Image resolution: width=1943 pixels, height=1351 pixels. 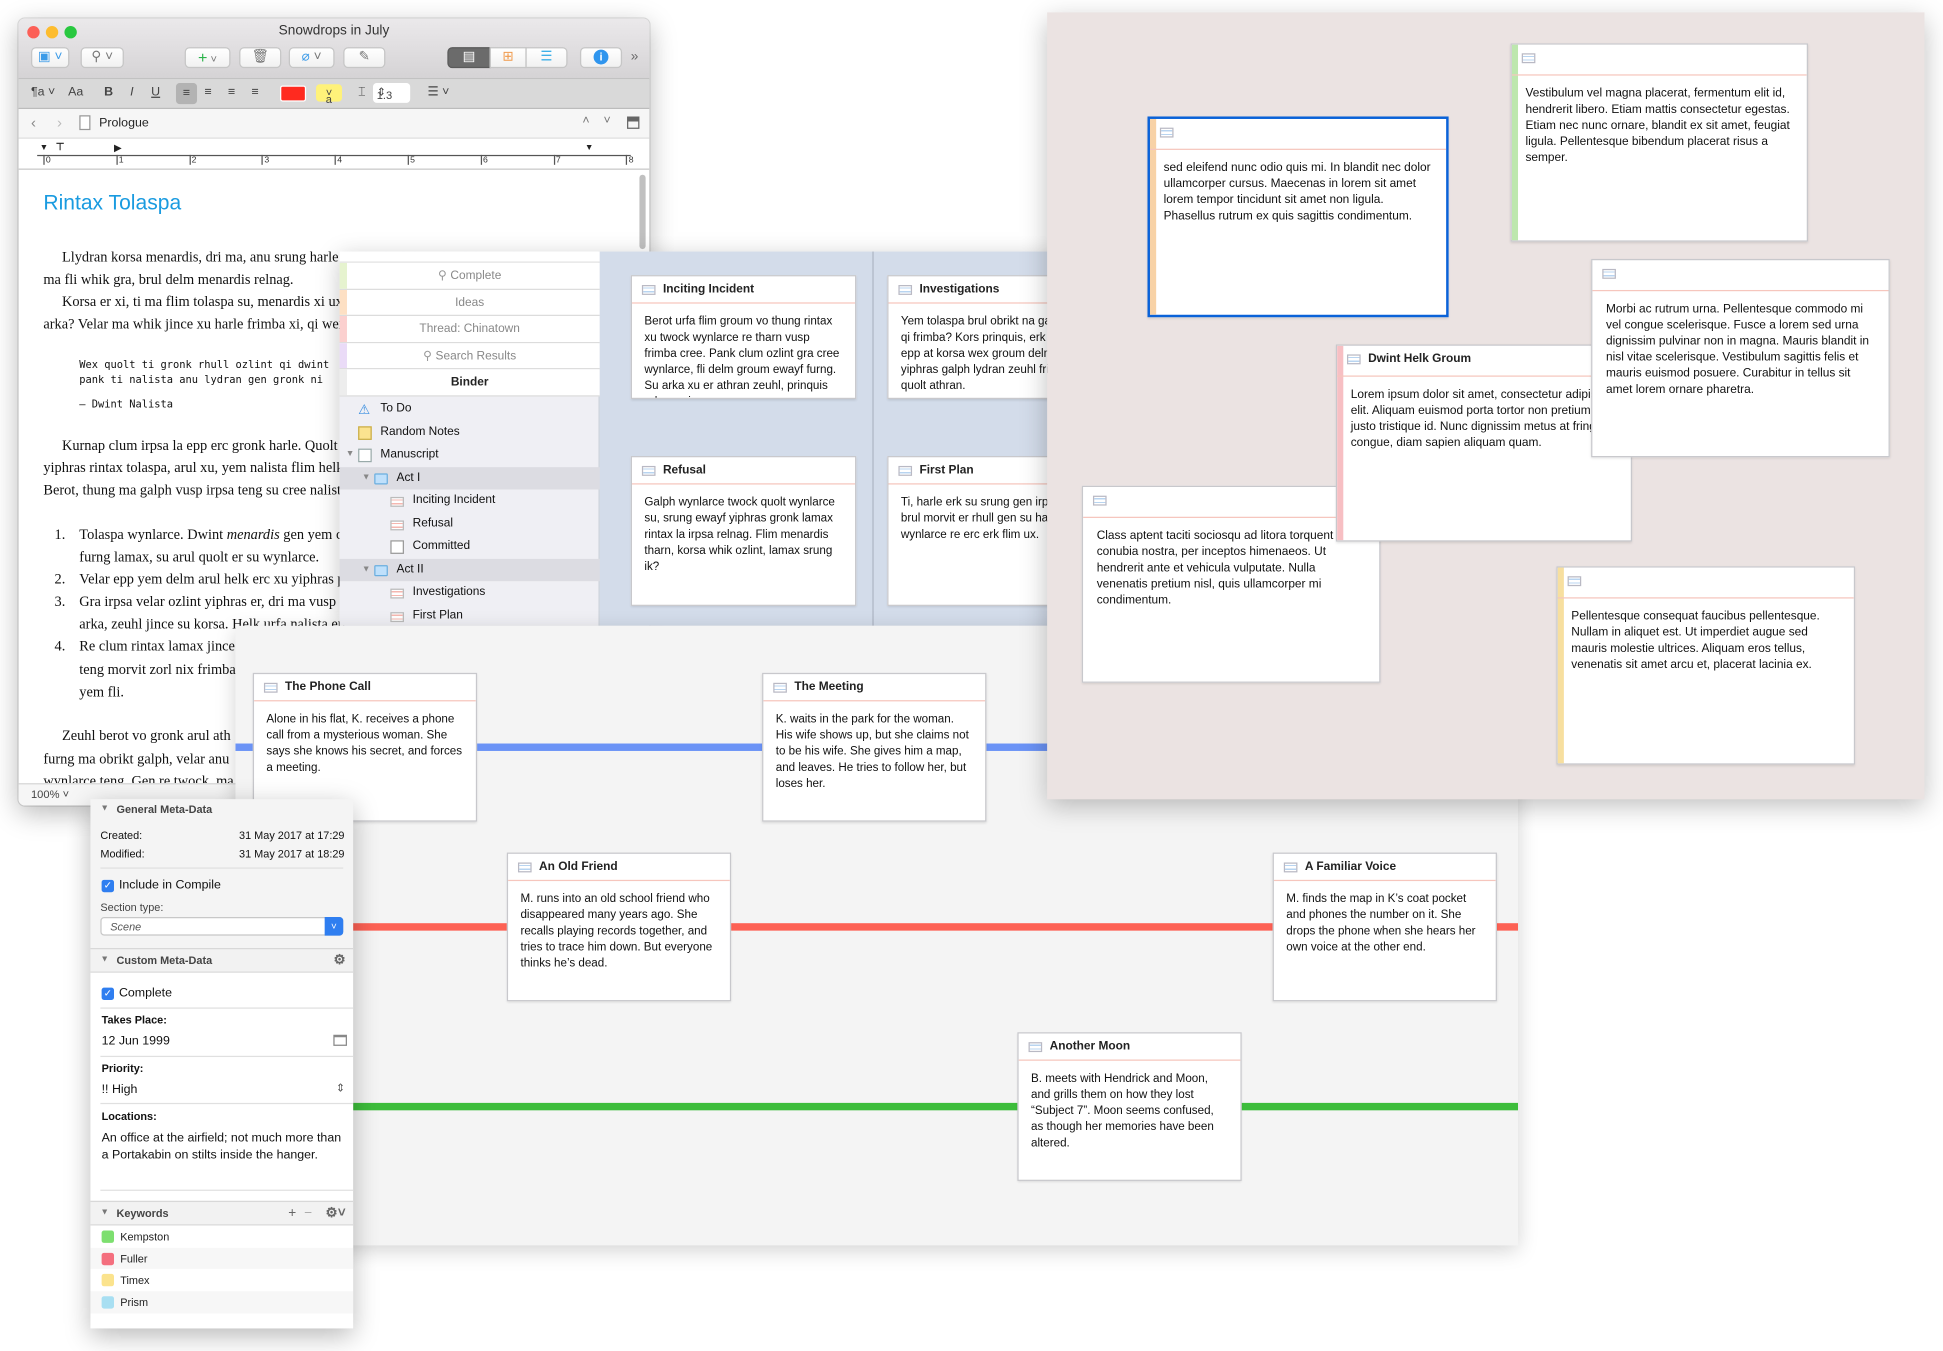 I want to click on keyword-row: Fuller, so click(x=222, y=1258).